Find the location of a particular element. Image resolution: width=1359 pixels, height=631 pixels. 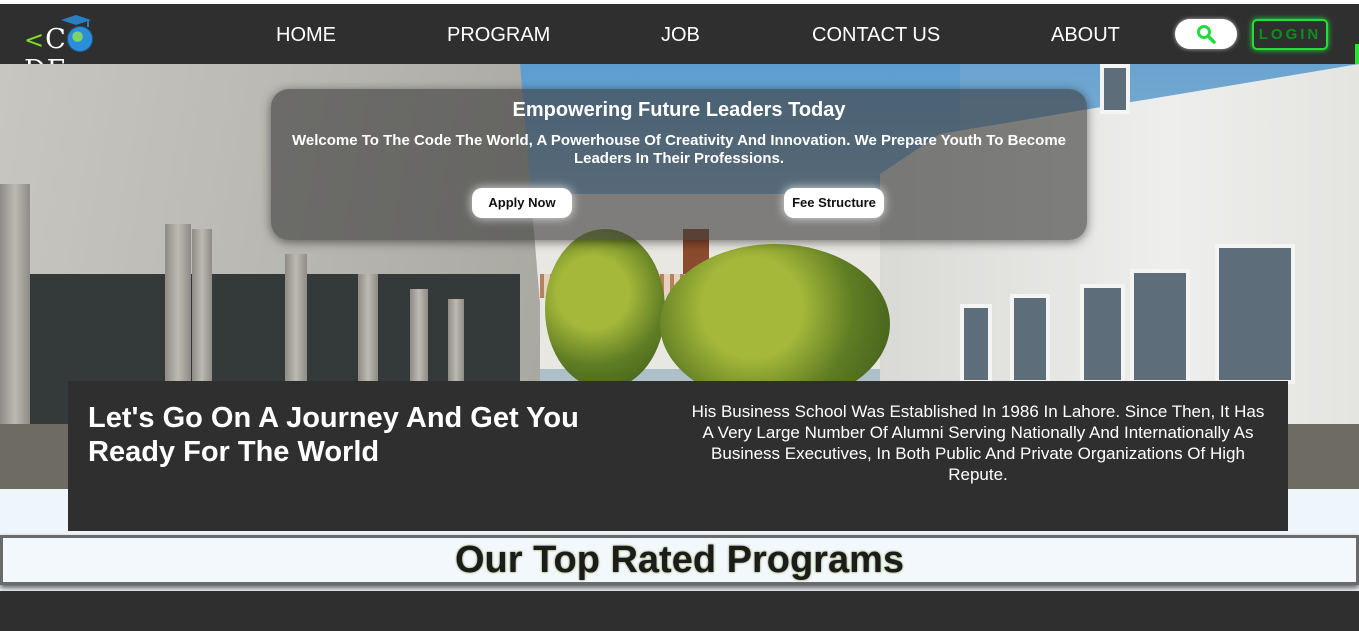

globe-icon is located at coordinates (79, 39).